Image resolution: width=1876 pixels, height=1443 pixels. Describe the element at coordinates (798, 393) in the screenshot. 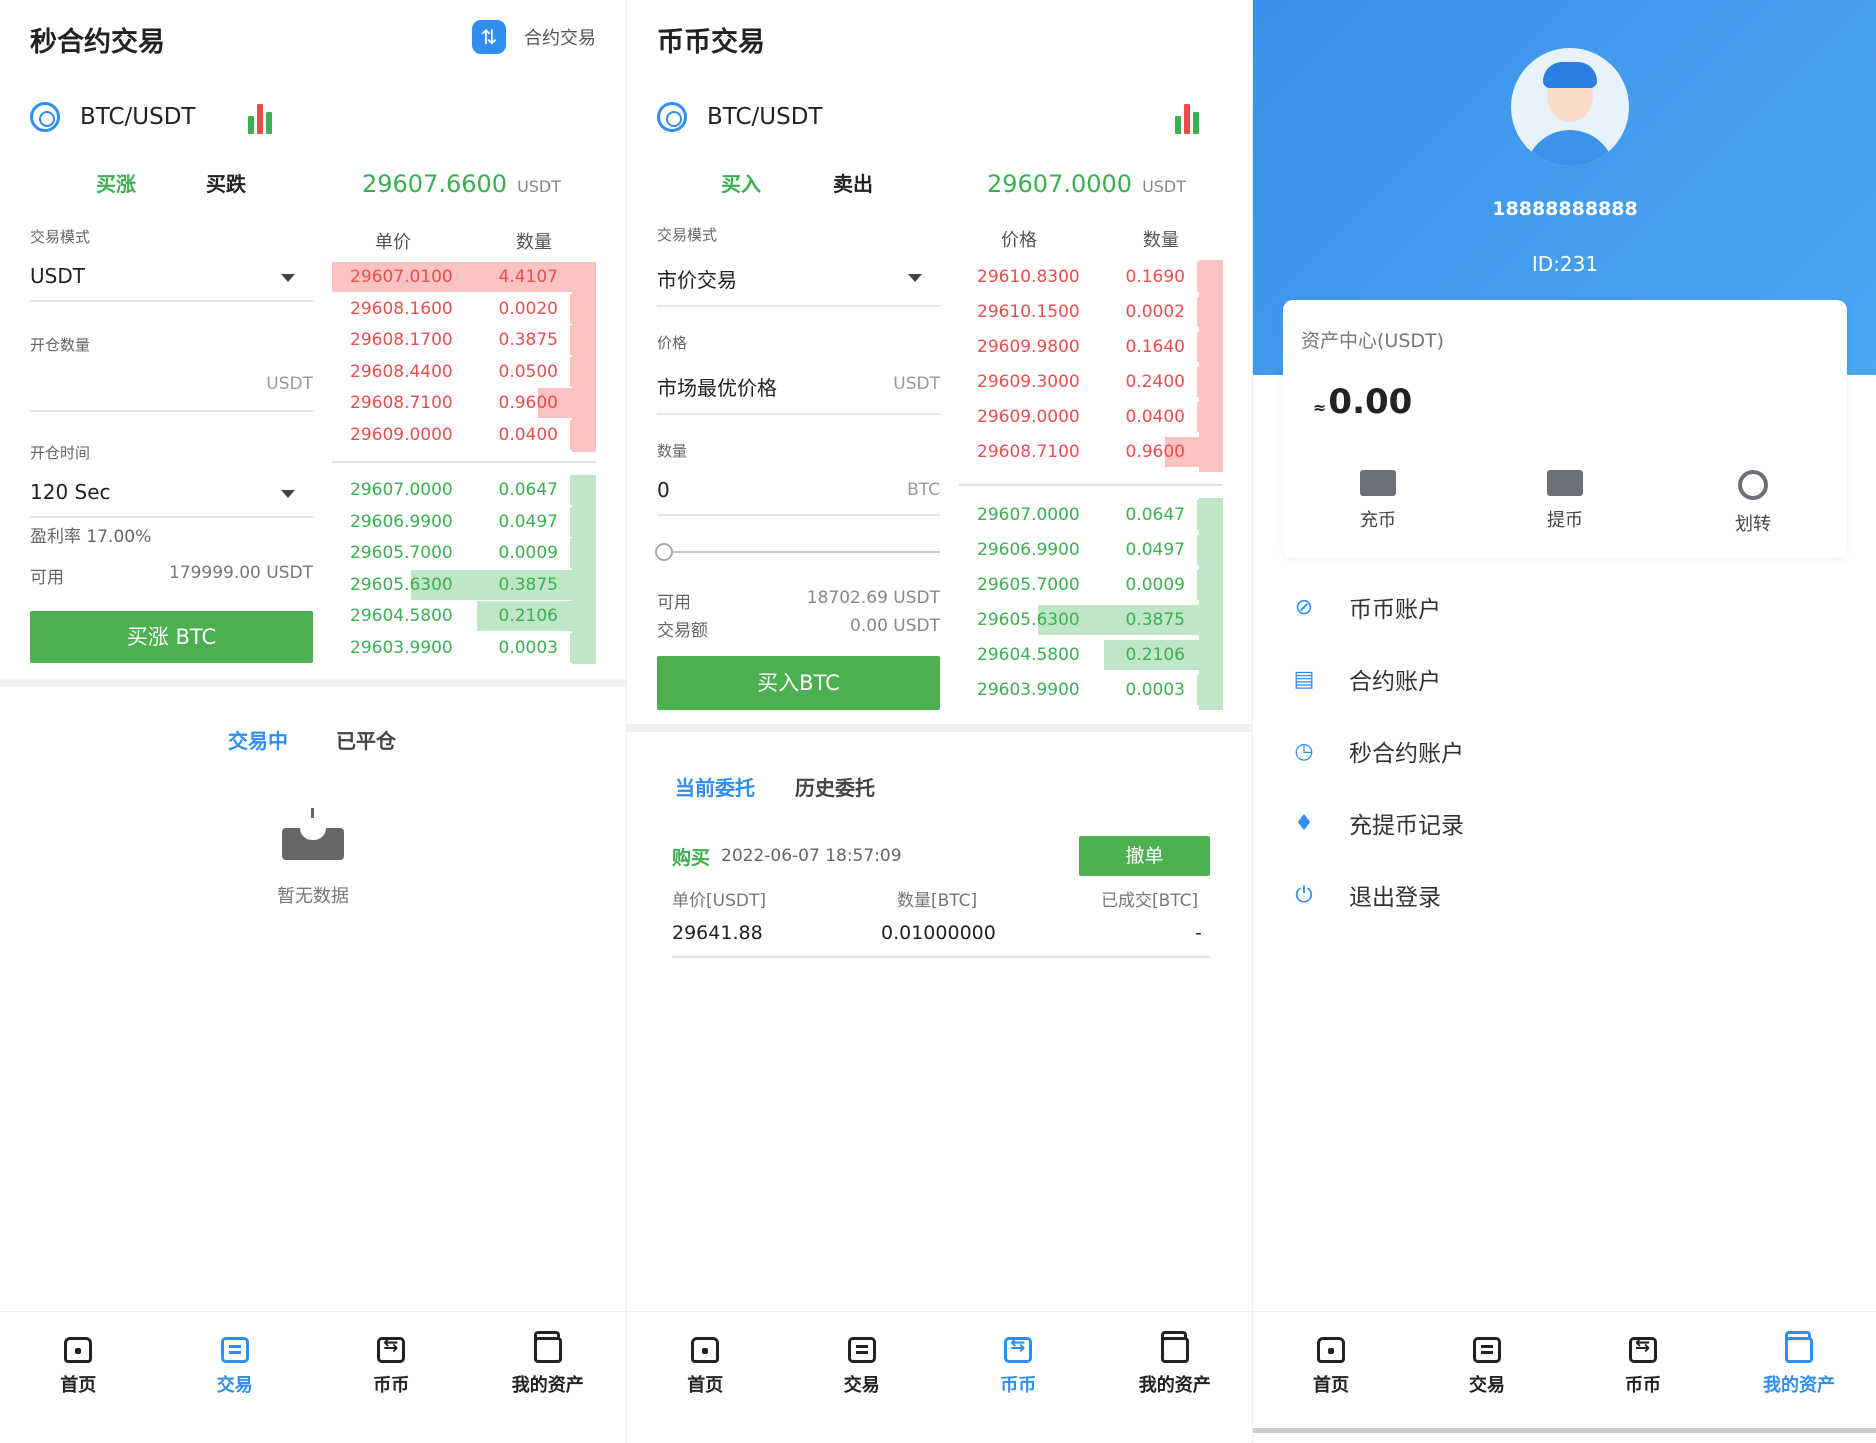

I see `price-input: 市场最优价格 USDT` at that location.